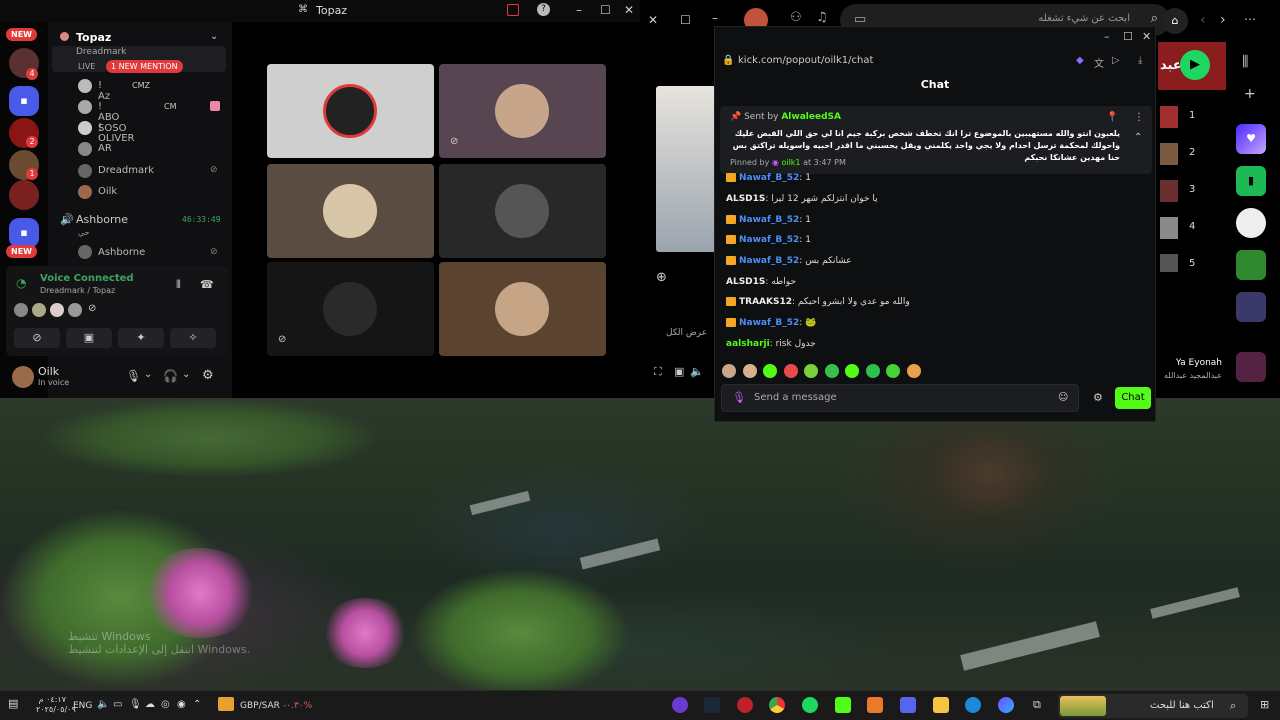 The image size is (1280, 720). I want to click on member-name: ! Az, so click(104, 91).